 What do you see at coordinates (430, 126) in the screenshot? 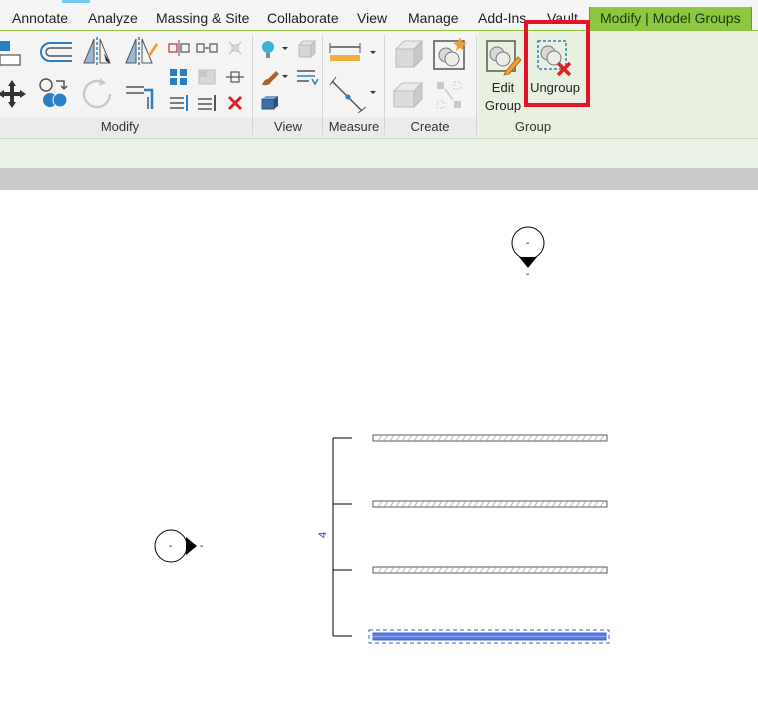
I see `group-label-create: Create` at bounding box center [430, 126].